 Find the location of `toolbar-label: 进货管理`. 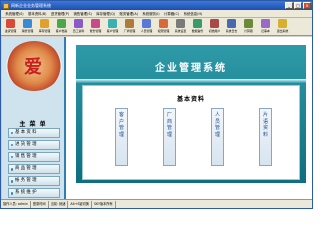

toolbar-label: 进货管理 is located at coordinates (10, 31).